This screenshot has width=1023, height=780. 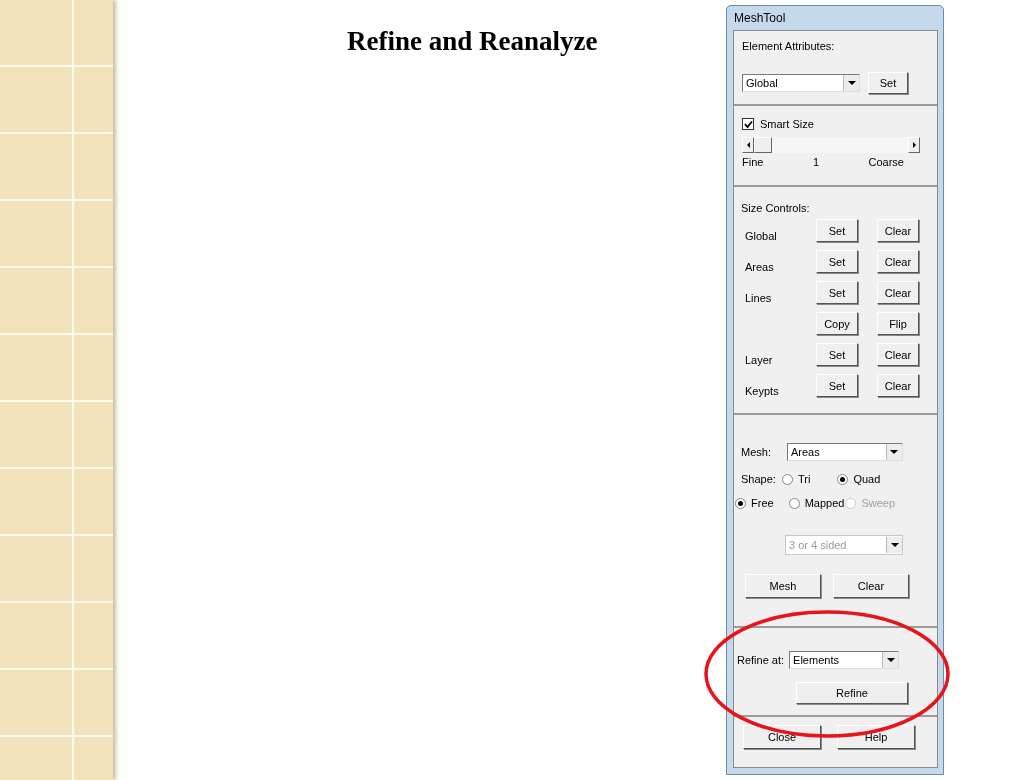 What do you see at coordinates (801, 83) in the screenshot?
I see `dropdown: Global` at bounding box center [801, 83].